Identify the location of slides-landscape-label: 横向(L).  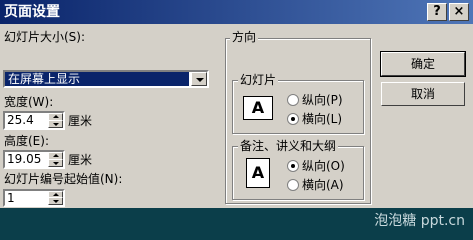
(322, 119).